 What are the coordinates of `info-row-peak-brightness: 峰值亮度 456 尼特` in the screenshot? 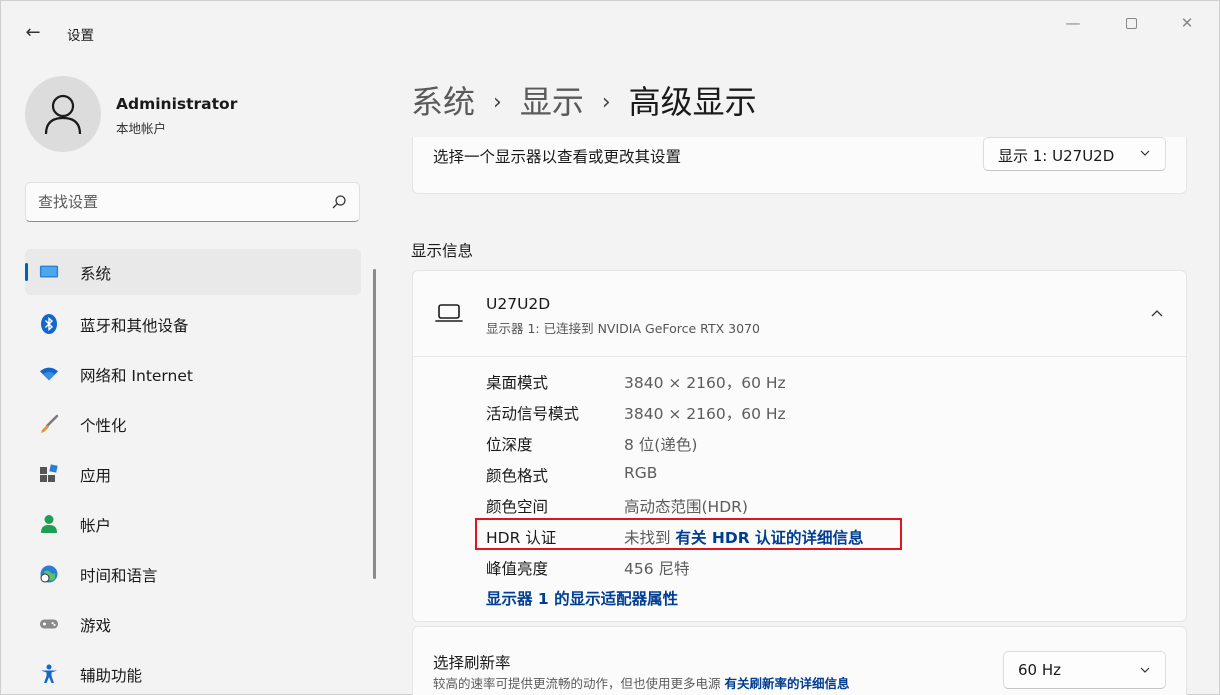 It's located at (811, 568).